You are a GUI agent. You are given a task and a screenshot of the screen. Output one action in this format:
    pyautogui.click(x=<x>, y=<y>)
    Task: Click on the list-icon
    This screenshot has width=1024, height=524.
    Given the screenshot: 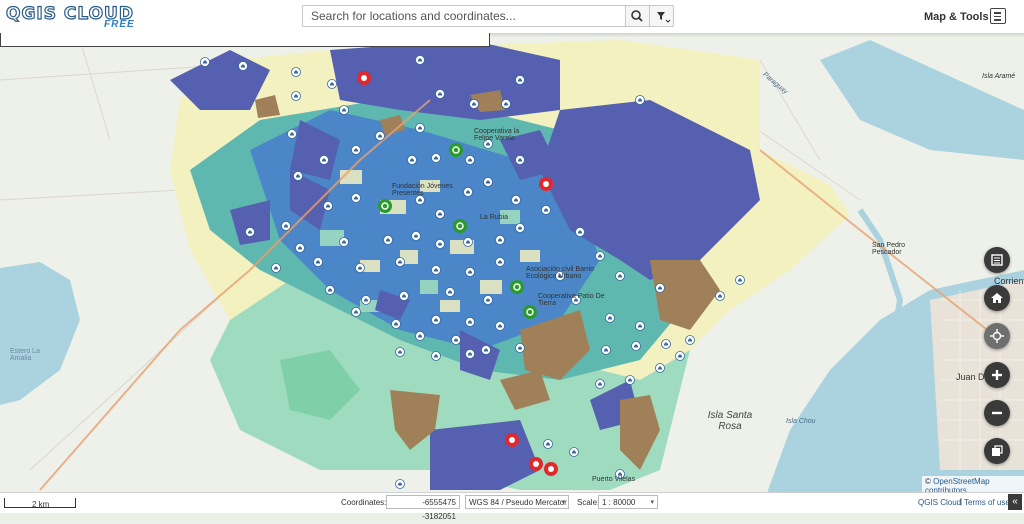 What is the action you would take?
    pyautogui.click(x=997, y=260)
    